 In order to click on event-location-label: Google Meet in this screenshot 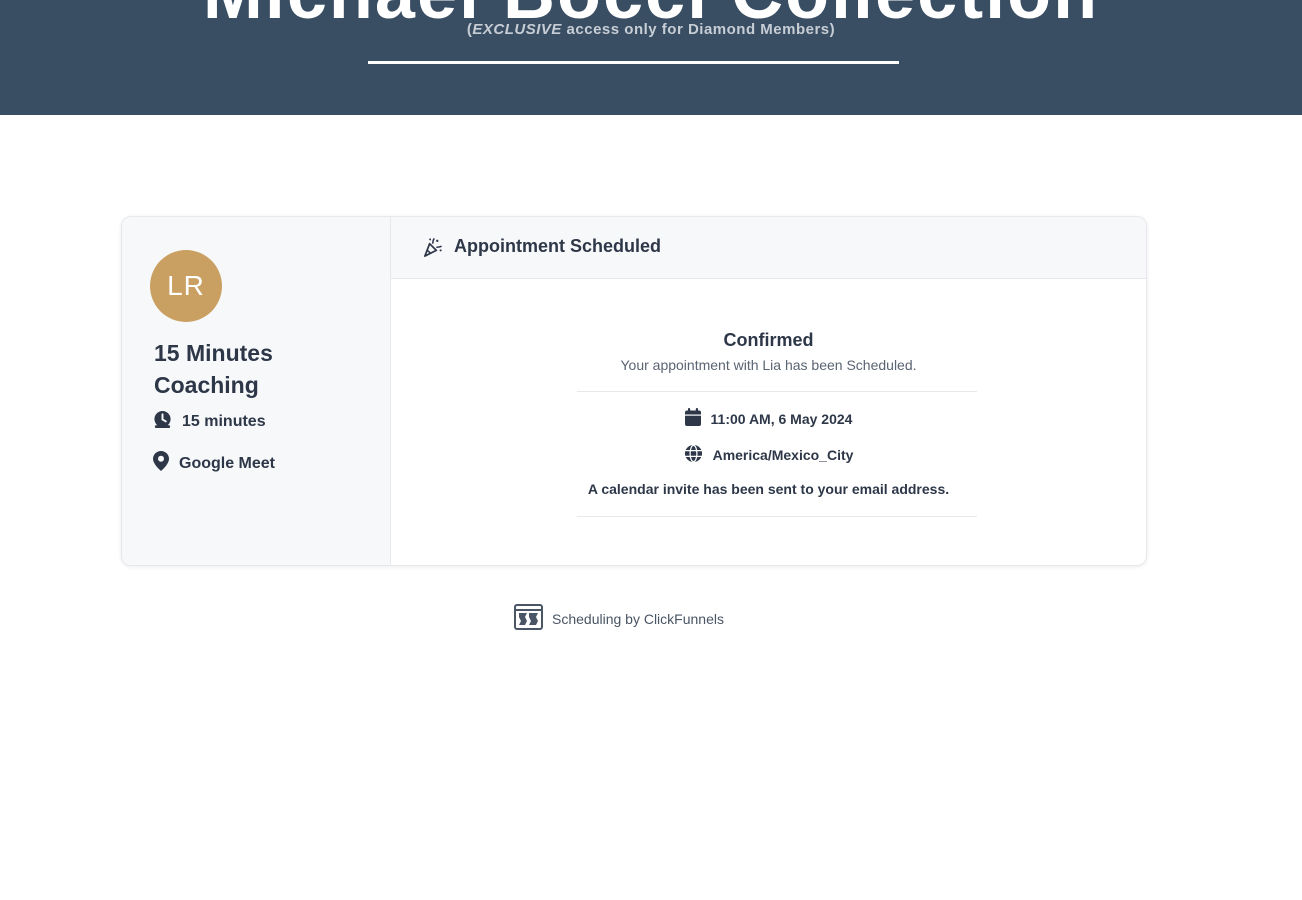, I will do `click(227, 463)`.